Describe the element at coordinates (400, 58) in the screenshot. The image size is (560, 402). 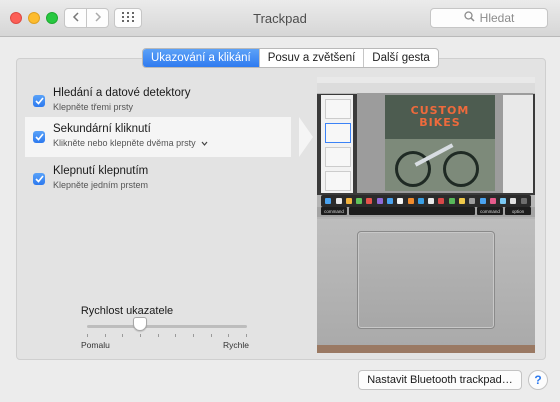
I see `tab-more-gestures: Další gesta` at that location.